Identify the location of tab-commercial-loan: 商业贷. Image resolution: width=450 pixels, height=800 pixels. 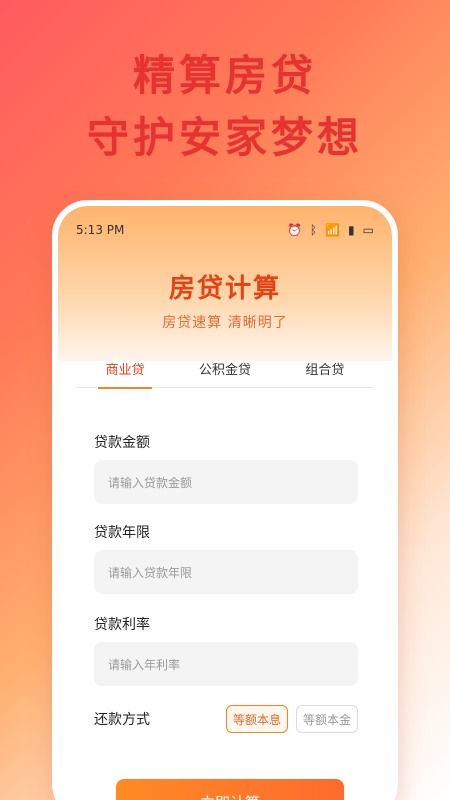
(125, 371).